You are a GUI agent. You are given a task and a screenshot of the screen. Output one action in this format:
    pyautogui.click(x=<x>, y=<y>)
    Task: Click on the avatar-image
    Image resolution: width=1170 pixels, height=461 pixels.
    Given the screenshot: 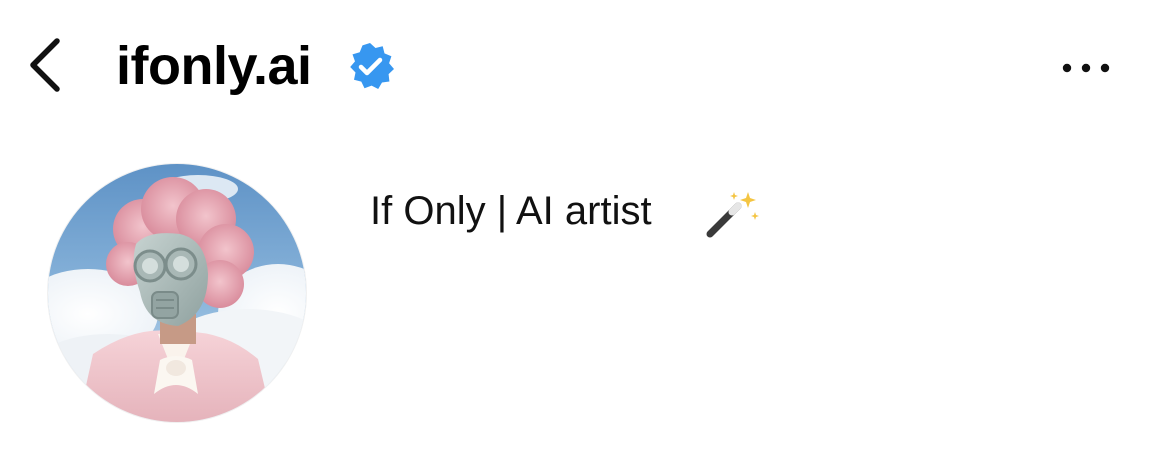 What is the action you would take?
    pyautogui.click(x=177, y=293)
    